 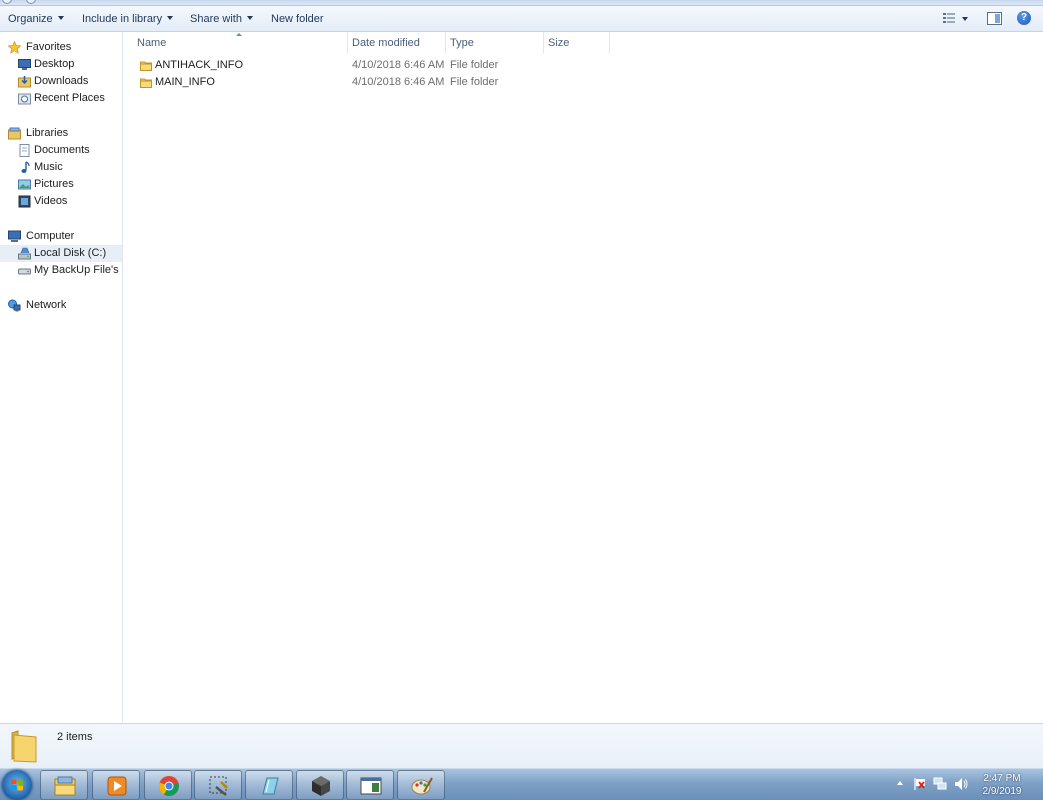 I want to click on taskbar-chrome, so click(x=168, y=785).